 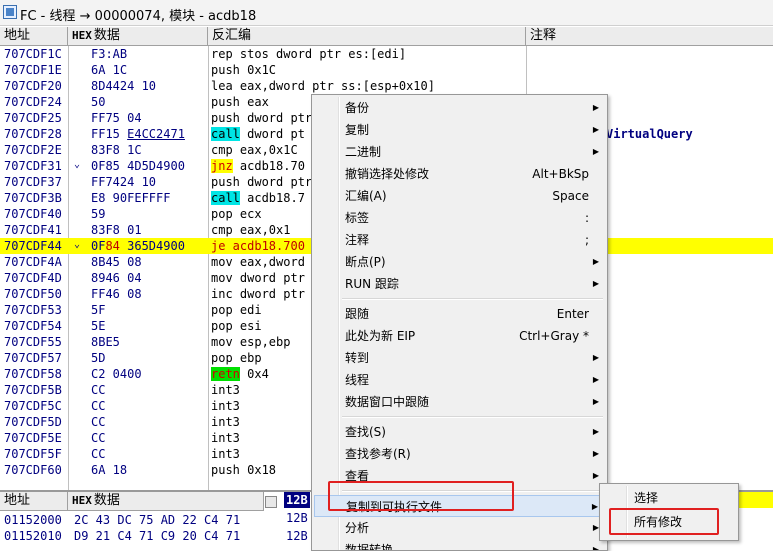 What do you see at coordinates (649, 36) in the screenshot?
I see `column-header-comment: 注释` at bounding box center [649, 36].